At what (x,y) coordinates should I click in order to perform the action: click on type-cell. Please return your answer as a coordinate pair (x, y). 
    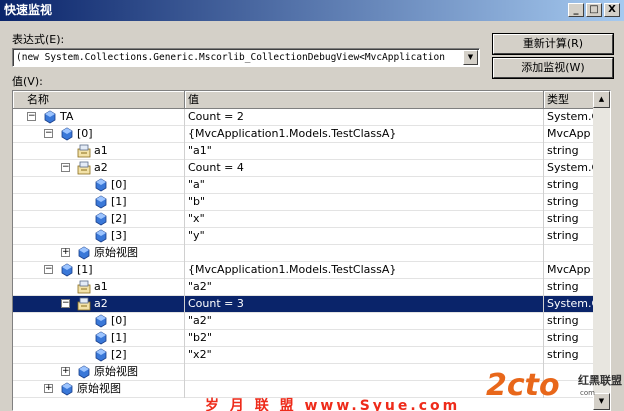
    Looking at the image, I should click on (568, 253).